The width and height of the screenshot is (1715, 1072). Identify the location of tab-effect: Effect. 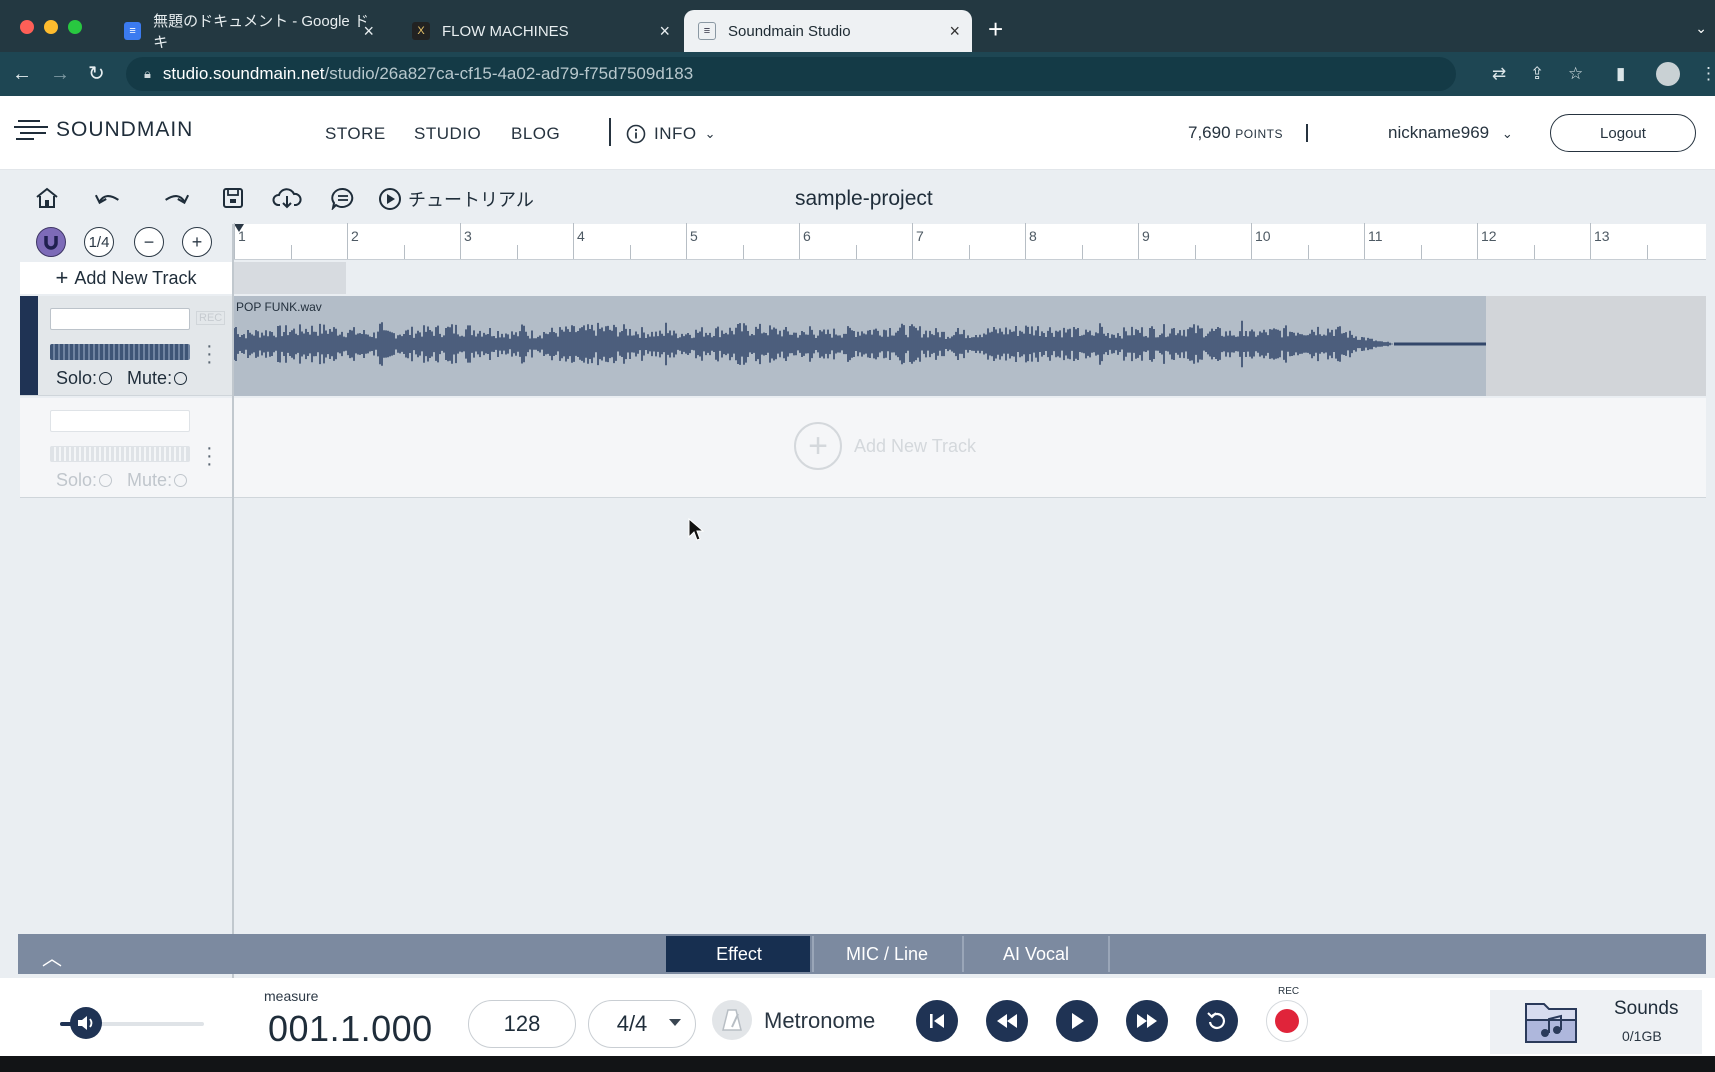
(738, 954).